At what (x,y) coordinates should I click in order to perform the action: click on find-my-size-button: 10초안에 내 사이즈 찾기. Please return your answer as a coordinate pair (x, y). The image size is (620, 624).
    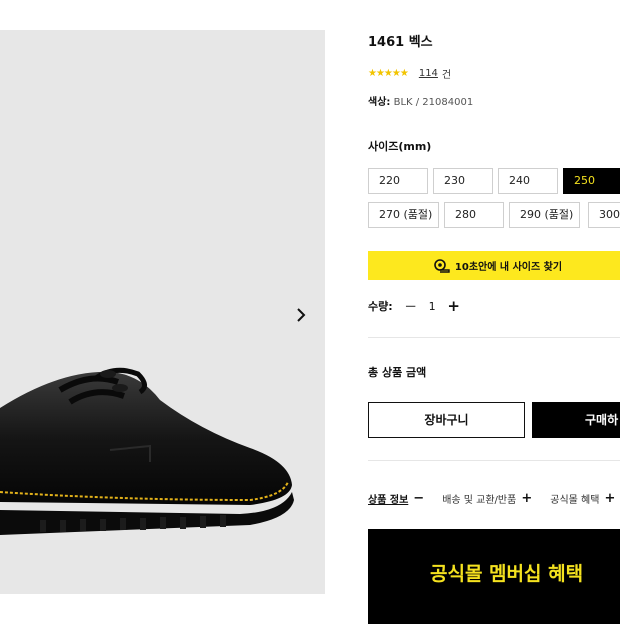
    Looking at the image, I should click on (494, 265).